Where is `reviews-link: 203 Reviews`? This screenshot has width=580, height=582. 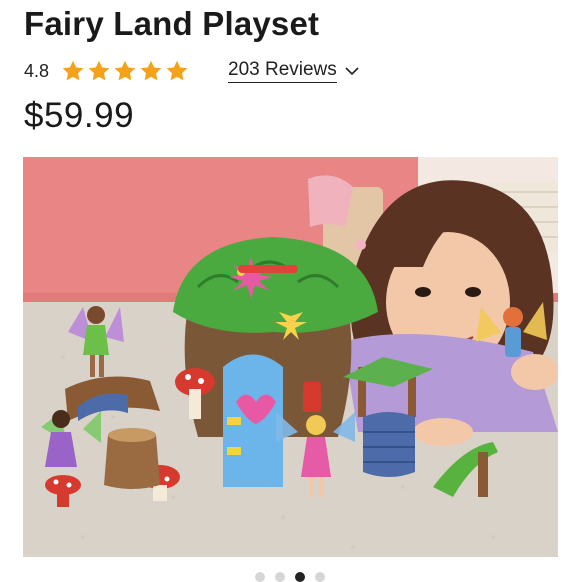
reviews-link: 203 Reviews is located at coordinates (294, 71).